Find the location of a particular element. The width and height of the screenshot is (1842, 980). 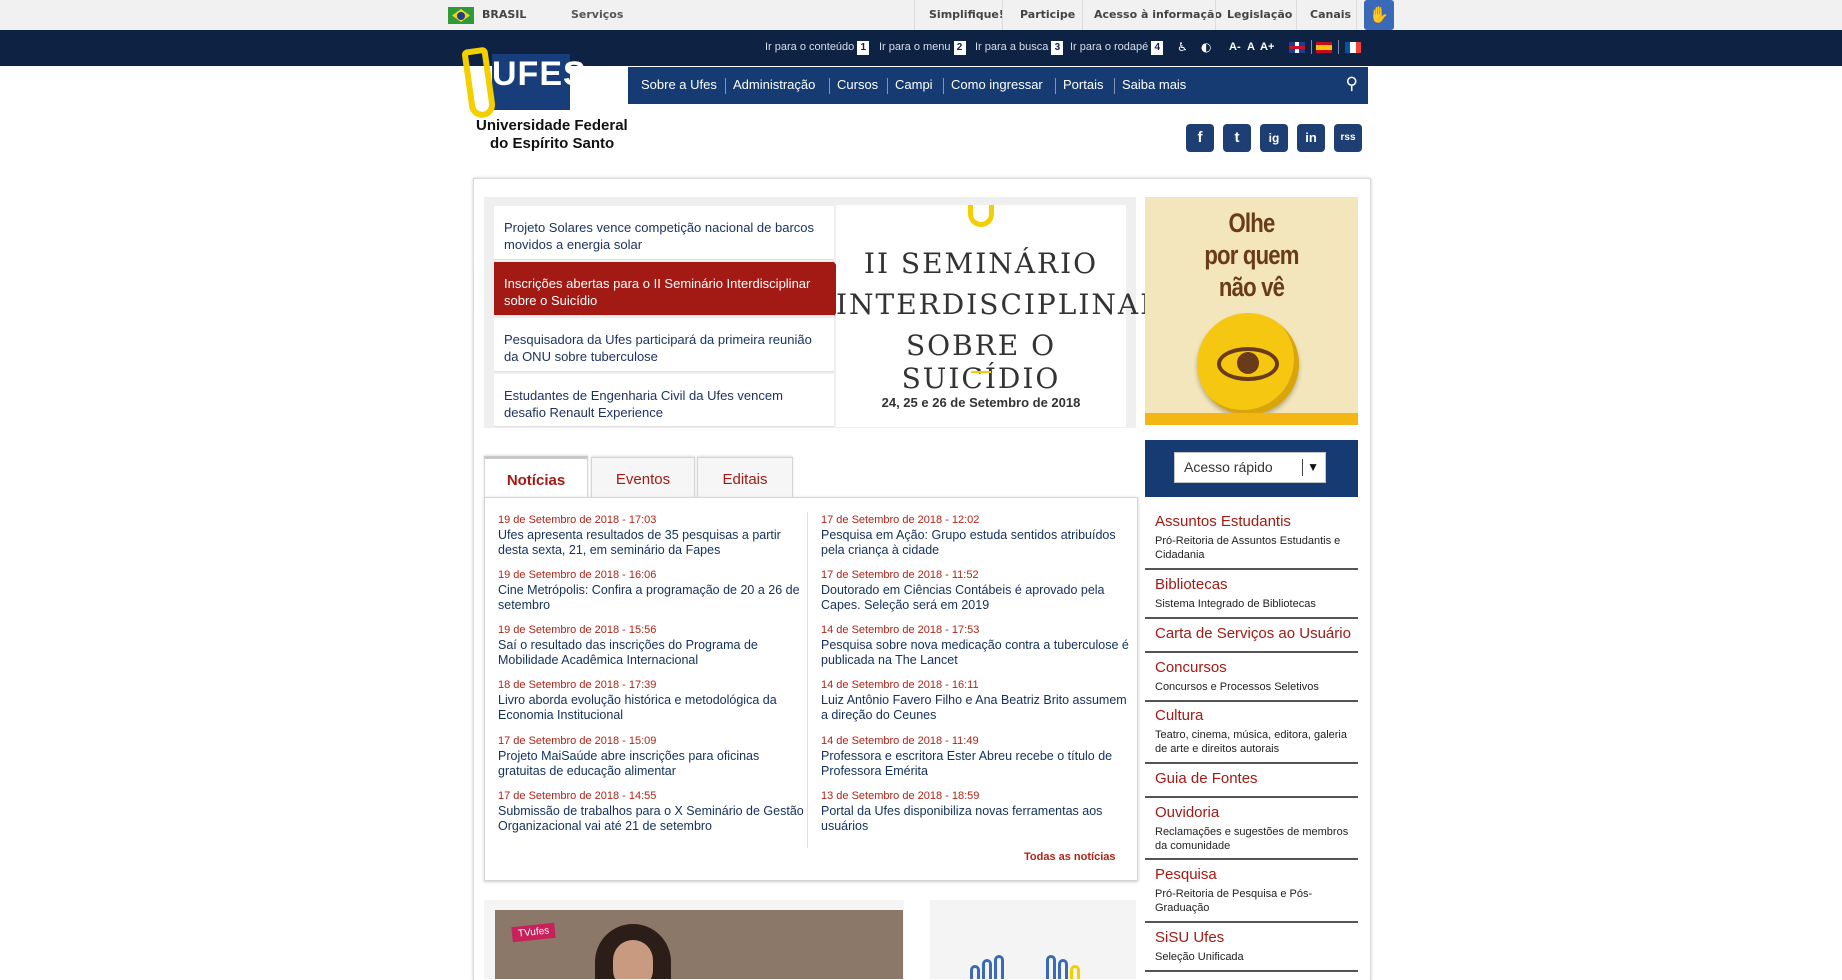

services-link: Serviços is located at coordinates (597, 14).